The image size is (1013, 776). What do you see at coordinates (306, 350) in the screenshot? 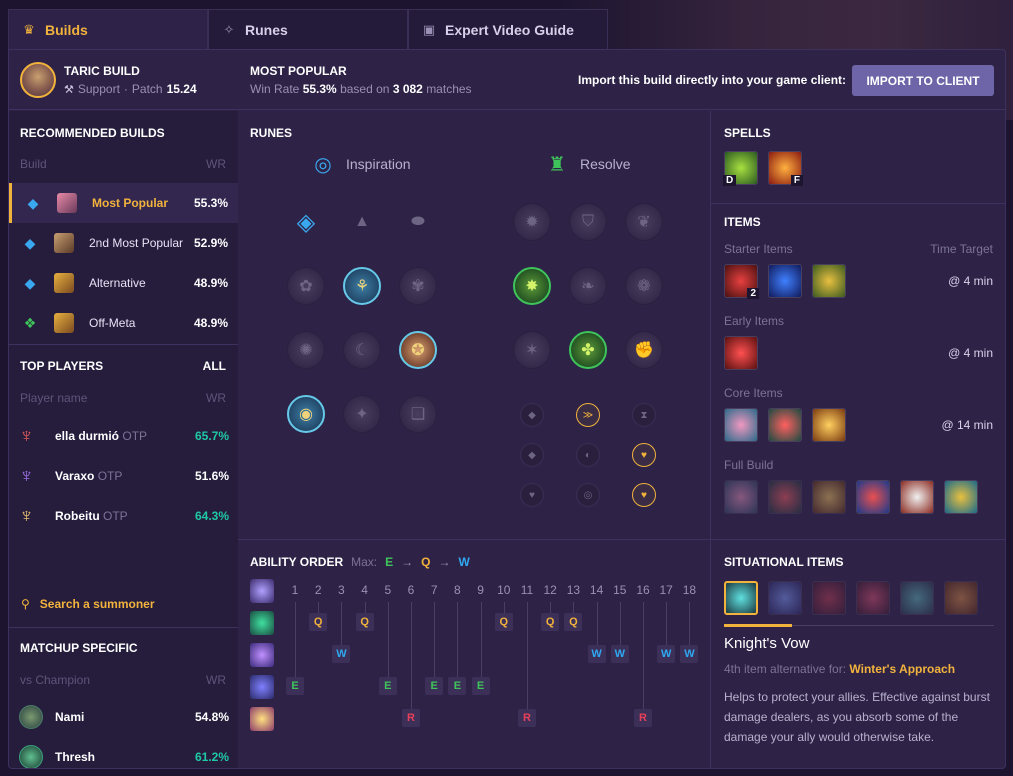
I see `rune-slot: ✺` at bounding box center [306, 350].